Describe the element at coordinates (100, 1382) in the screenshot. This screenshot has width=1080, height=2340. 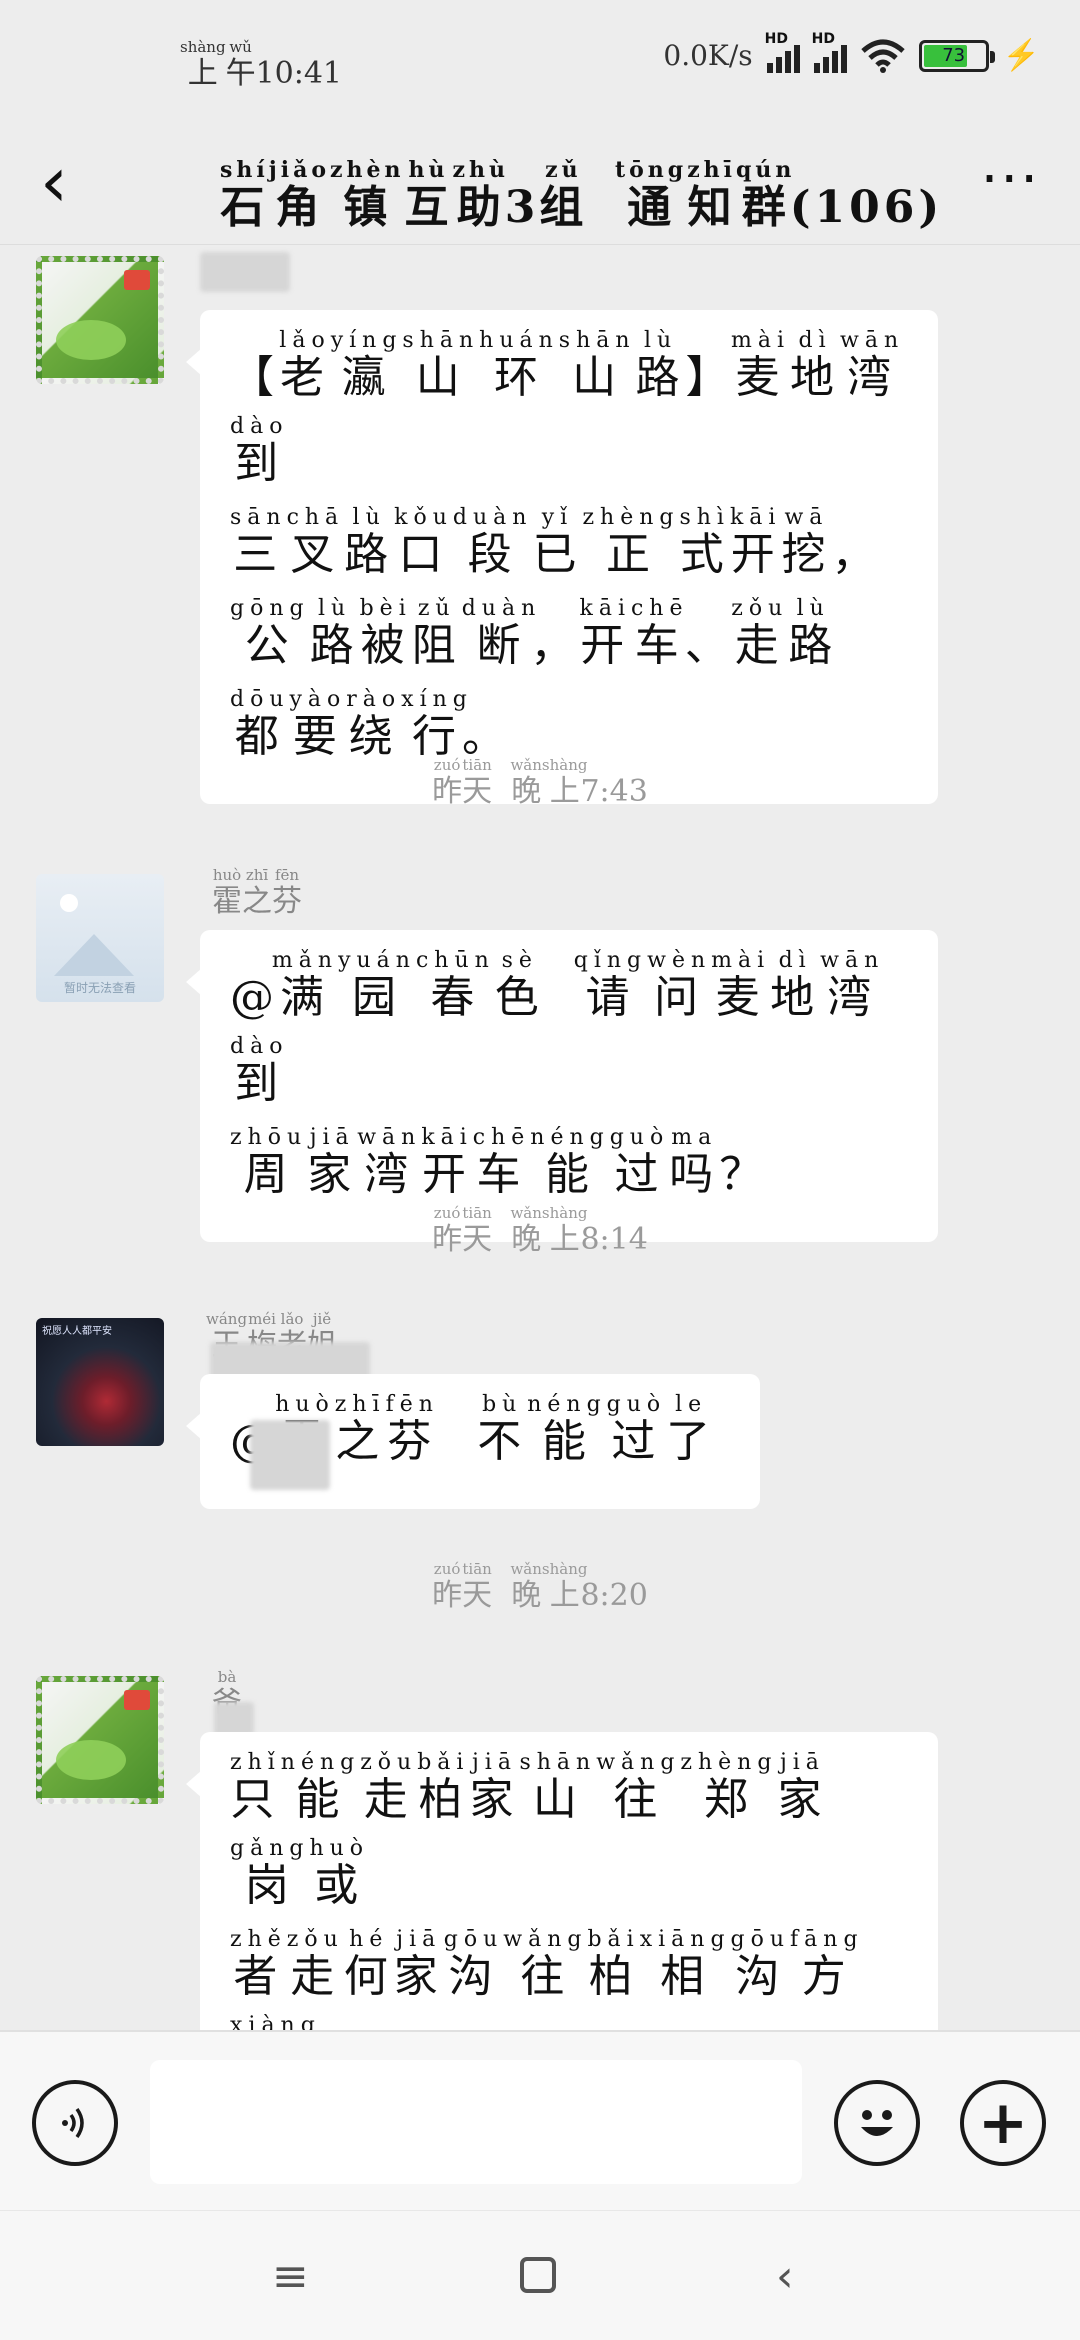
I see `avatar: 祝愿人人都平安` at that location.